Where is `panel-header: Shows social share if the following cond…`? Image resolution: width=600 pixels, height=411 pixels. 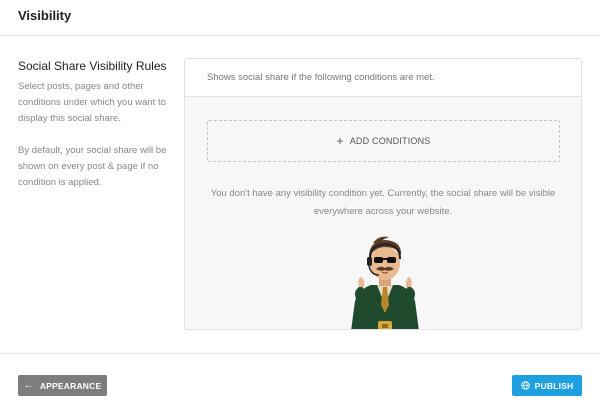 panel-header: Shows social share if the following cond… is located at coordinates (383, 78).